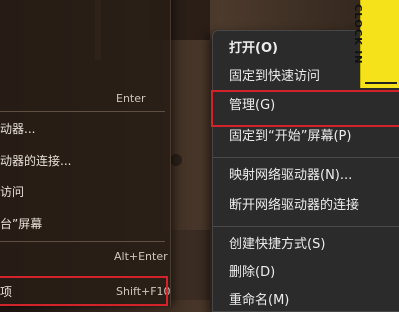 The width and height of the screenshot is (399, 312). What do you see at coordinates (12, 192) in the screenshot?
I see `left-menu-item-label: 访问` at bounding box center [12, 192].